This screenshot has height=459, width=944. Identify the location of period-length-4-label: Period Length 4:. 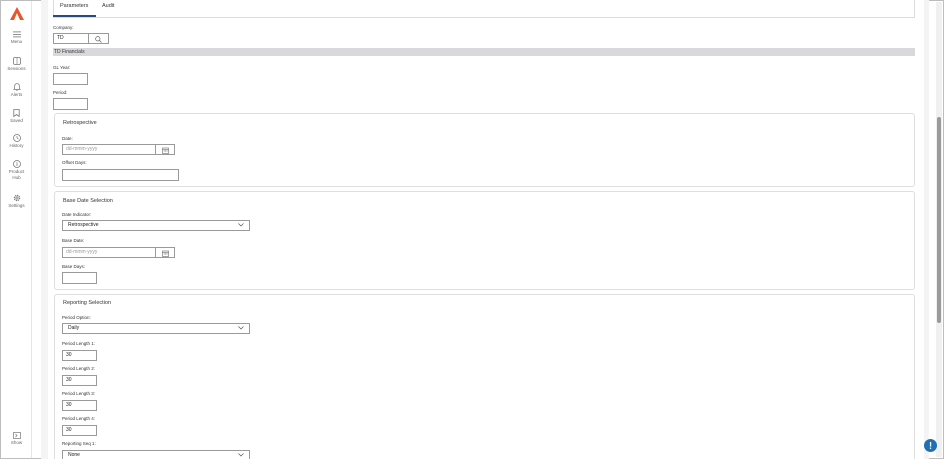
(79, 418).